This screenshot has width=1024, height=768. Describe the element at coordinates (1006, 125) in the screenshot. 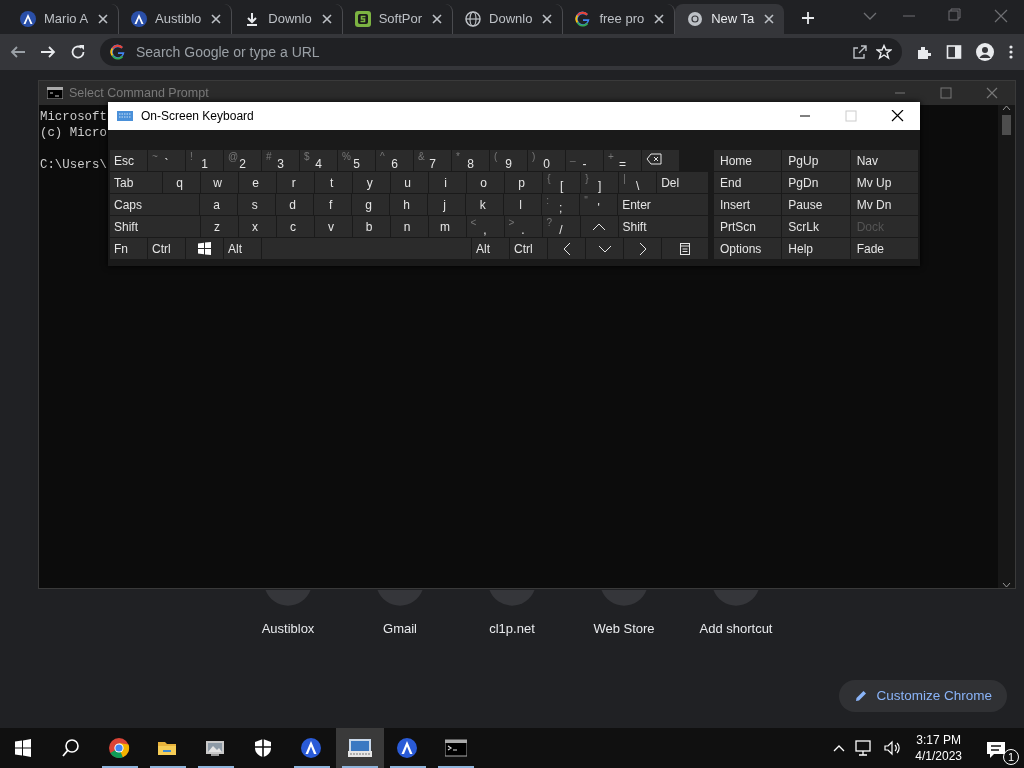

I see `scrollbar-thumb` at that location.